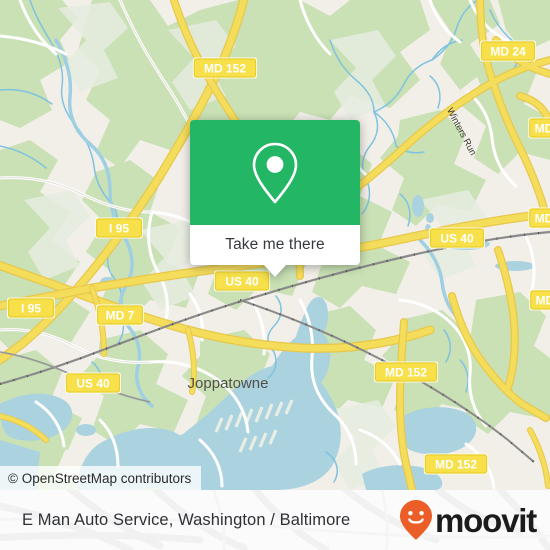 The height and width of the screenshot is (550, 550). I want to click on moovit-brand-logo: moovit, so click(468, 520).